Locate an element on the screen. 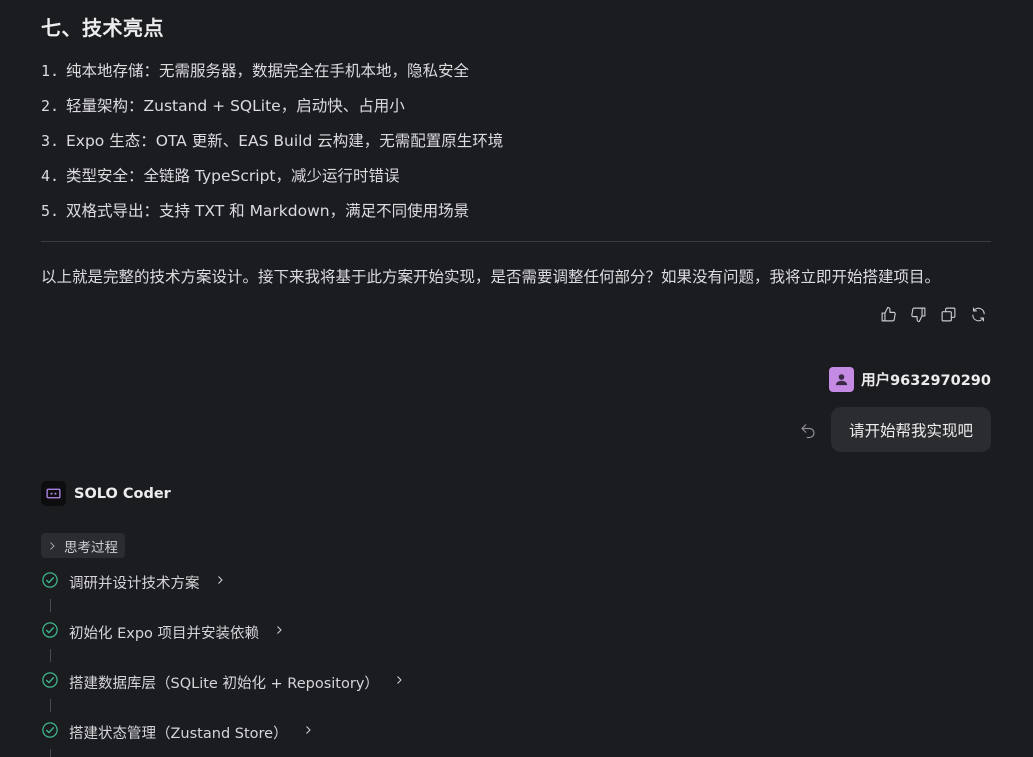  undo-button is located at coordinates (808, 430).